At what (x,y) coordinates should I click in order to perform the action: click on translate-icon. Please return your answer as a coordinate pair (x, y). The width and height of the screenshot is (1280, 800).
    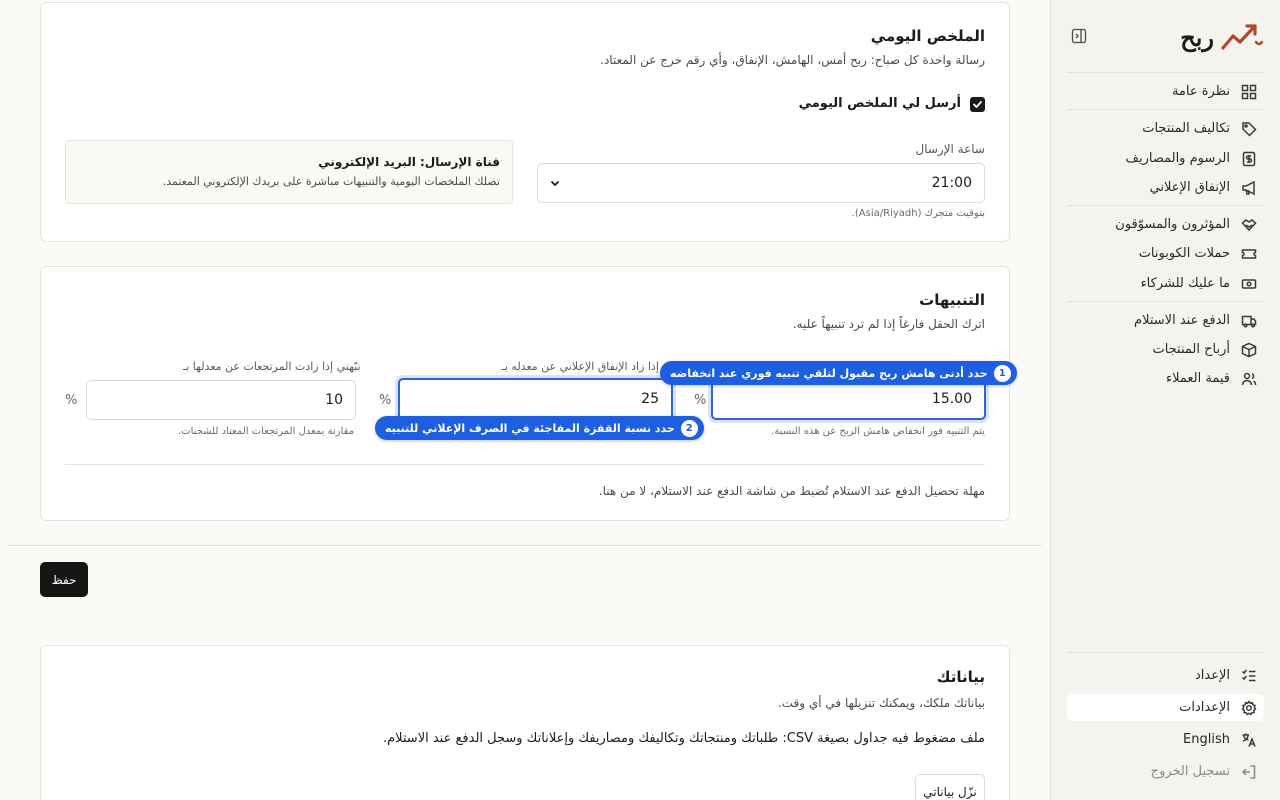
    Looking at the image, I should click on (1249, 740).